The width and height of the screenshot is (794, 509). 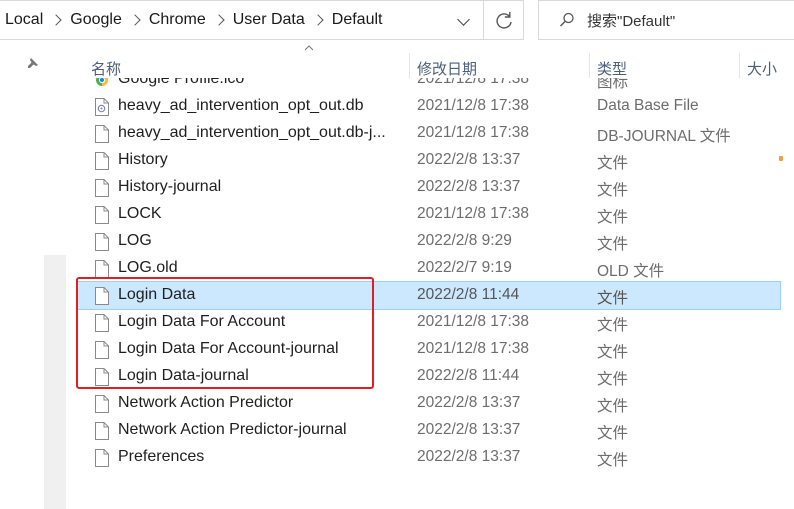 I want to click on refresh-icon, so click(x=504, y=20).